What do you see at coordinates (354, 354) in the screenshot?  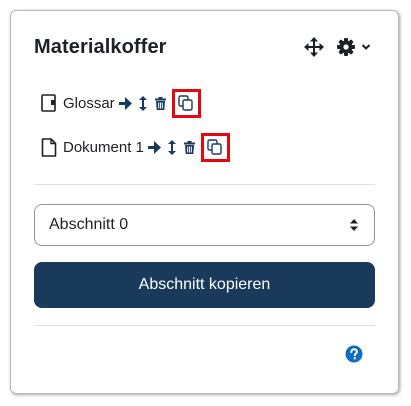 I see `help-icon` at bounding box center [354, 354].